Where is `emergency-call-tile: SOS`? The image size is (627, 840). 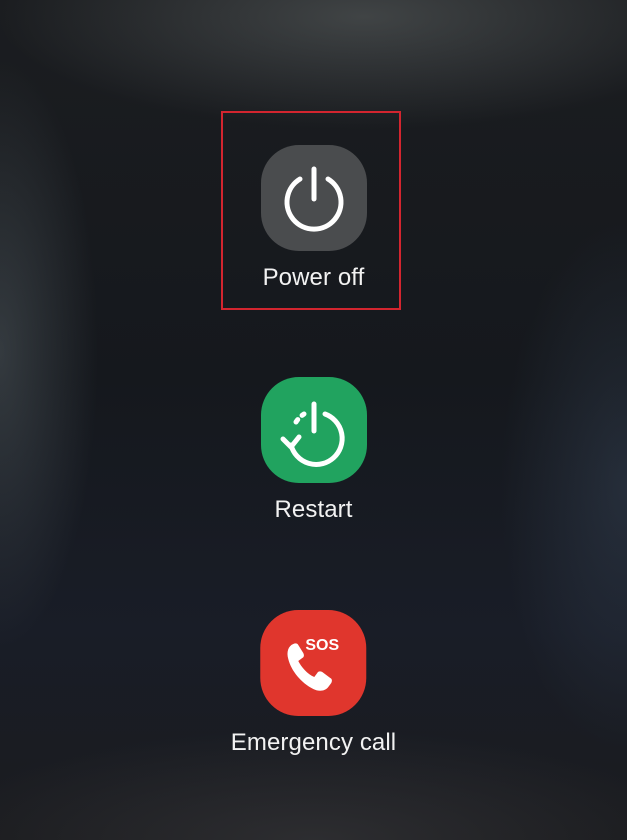
emergency-call-tile: SOS is located at coordinates (313, 663).